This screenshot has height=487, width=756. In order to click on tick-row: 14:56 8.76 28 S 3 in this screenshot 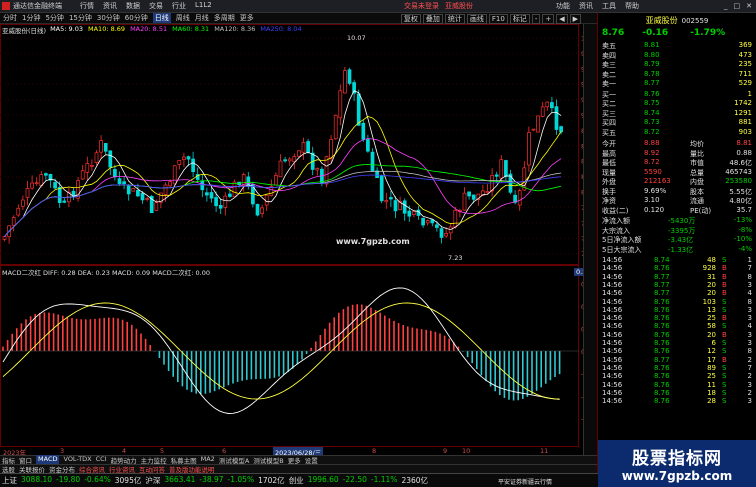, I will do `click(677, 401)`.